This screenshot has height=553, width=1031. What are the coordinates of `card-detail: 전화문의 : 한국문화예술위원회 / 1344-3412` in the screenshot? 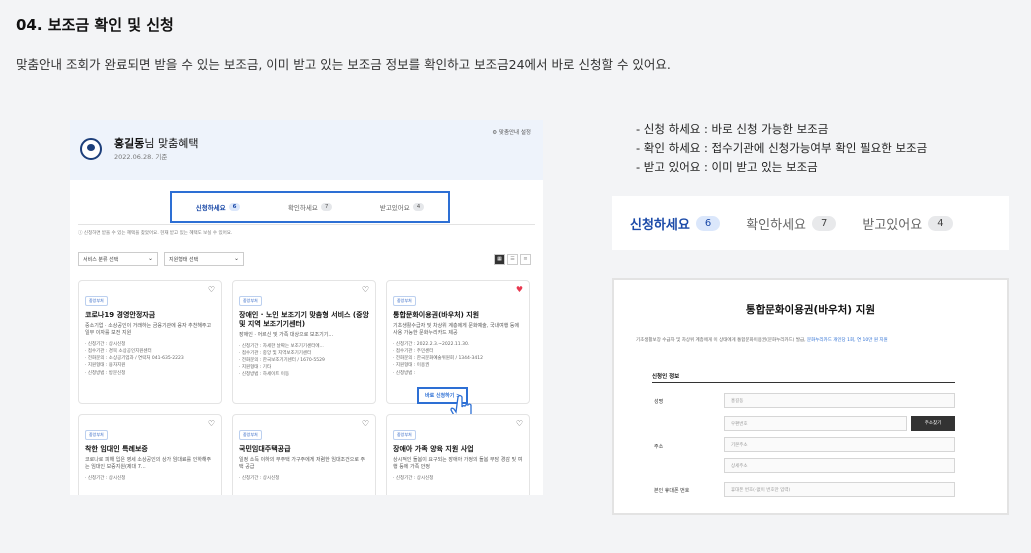 It's located at (458, 358).